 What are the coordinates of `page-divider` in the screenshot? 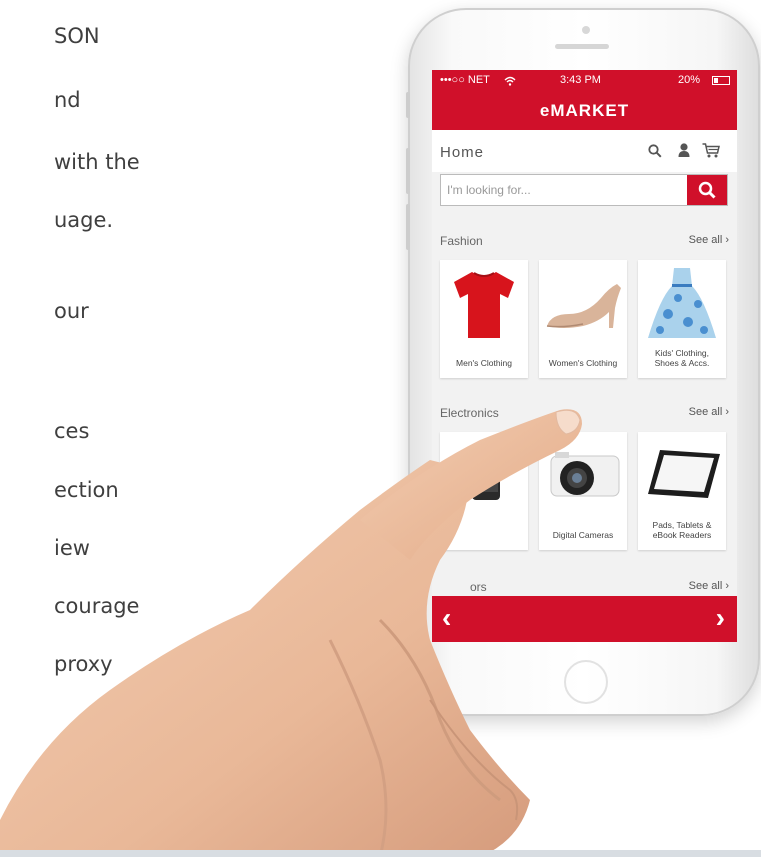 It's located at (380, 853).